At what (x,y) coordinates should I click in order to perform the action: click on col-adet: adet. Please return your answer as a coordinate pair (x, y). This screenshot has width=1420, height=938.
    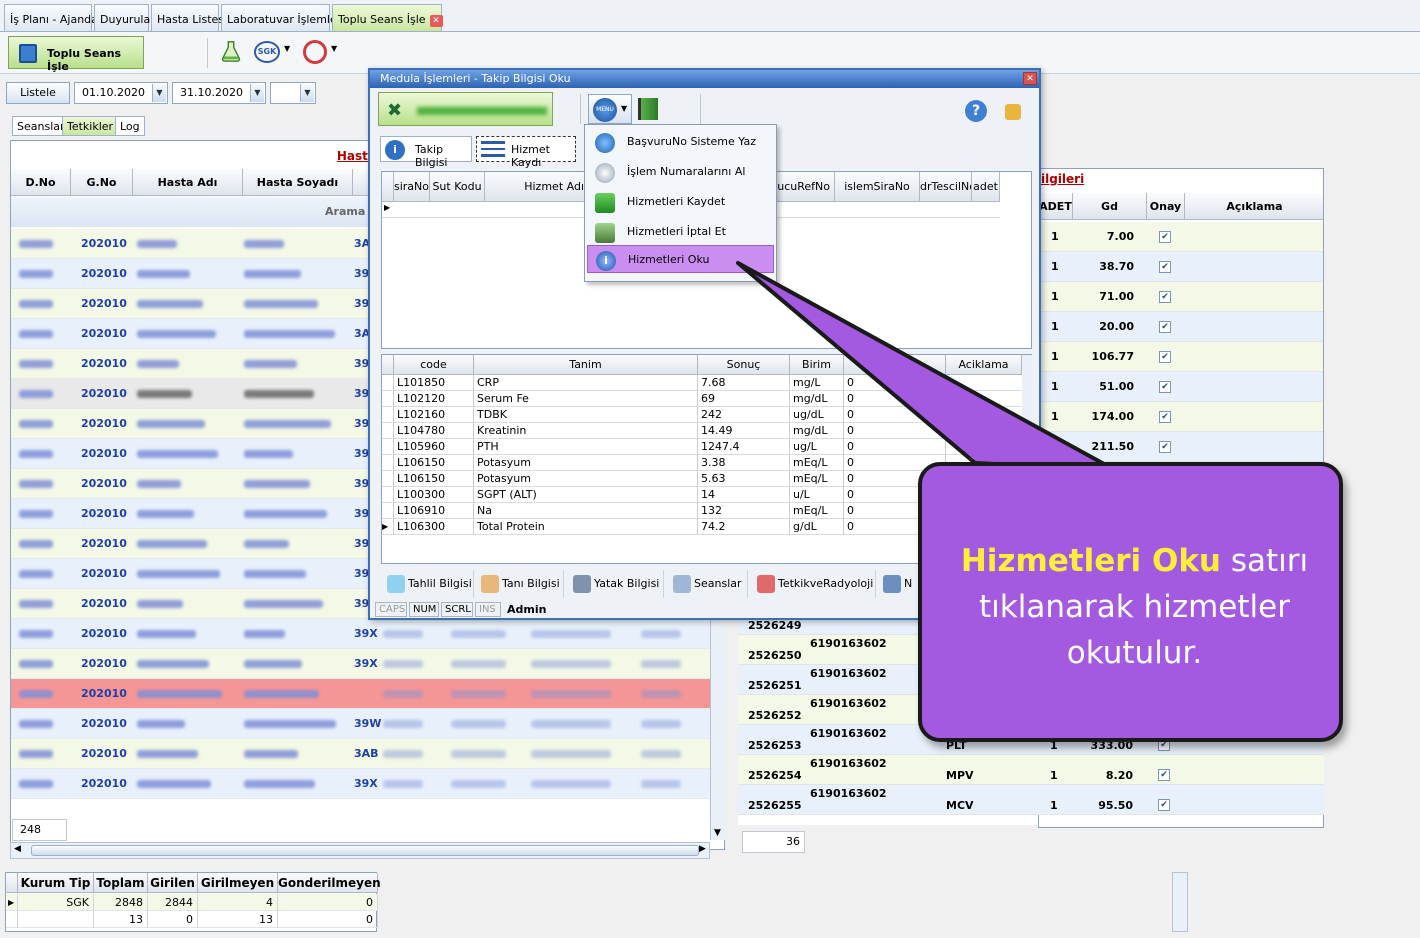
    Looking at the image, I should click on (986, 187).